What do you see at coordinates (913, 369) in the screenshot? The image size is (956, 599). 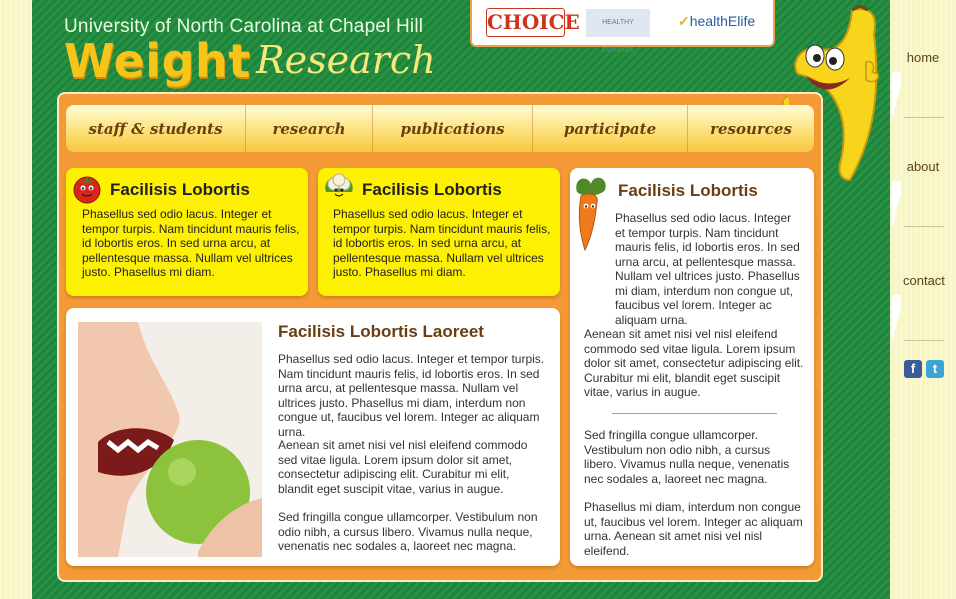 I see `facebook-icon: f` at bounding box center [913, 369].